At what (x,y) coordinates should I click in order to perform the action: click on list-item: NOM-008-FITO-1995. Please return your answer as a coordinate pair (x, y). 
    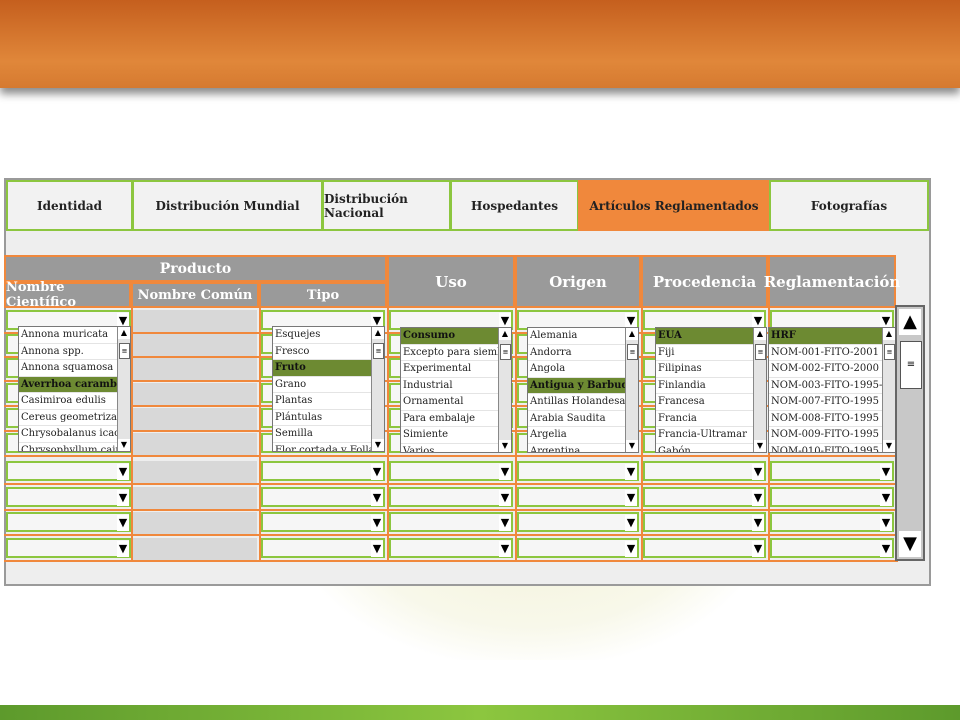
    Looking at the image, I should click on (825, 419).